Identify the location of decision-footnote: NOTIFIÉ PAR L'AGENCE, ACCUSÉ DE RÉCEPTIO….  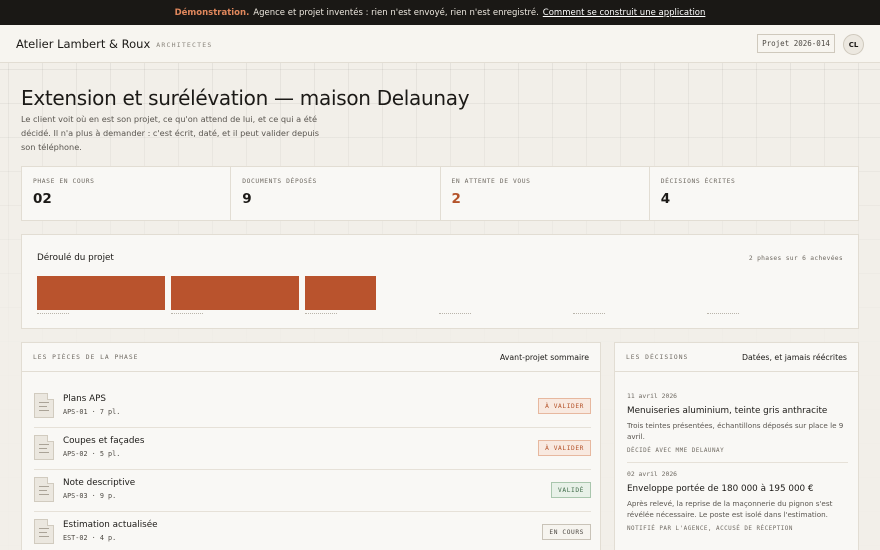
(710, 528).